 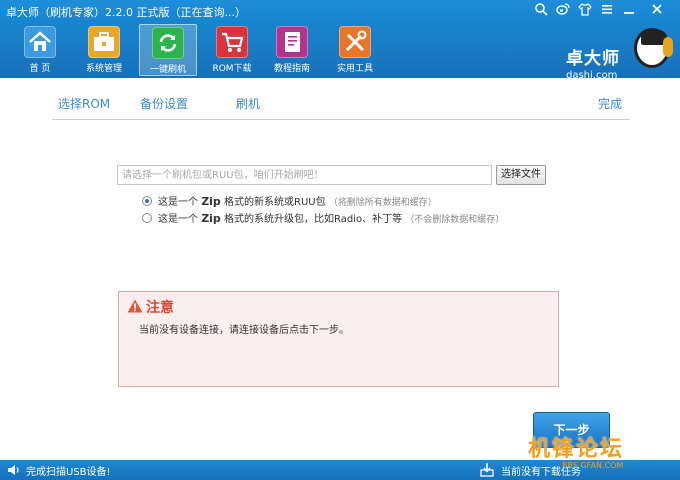 I want to click on download-icon, so click(x=487, y=469).